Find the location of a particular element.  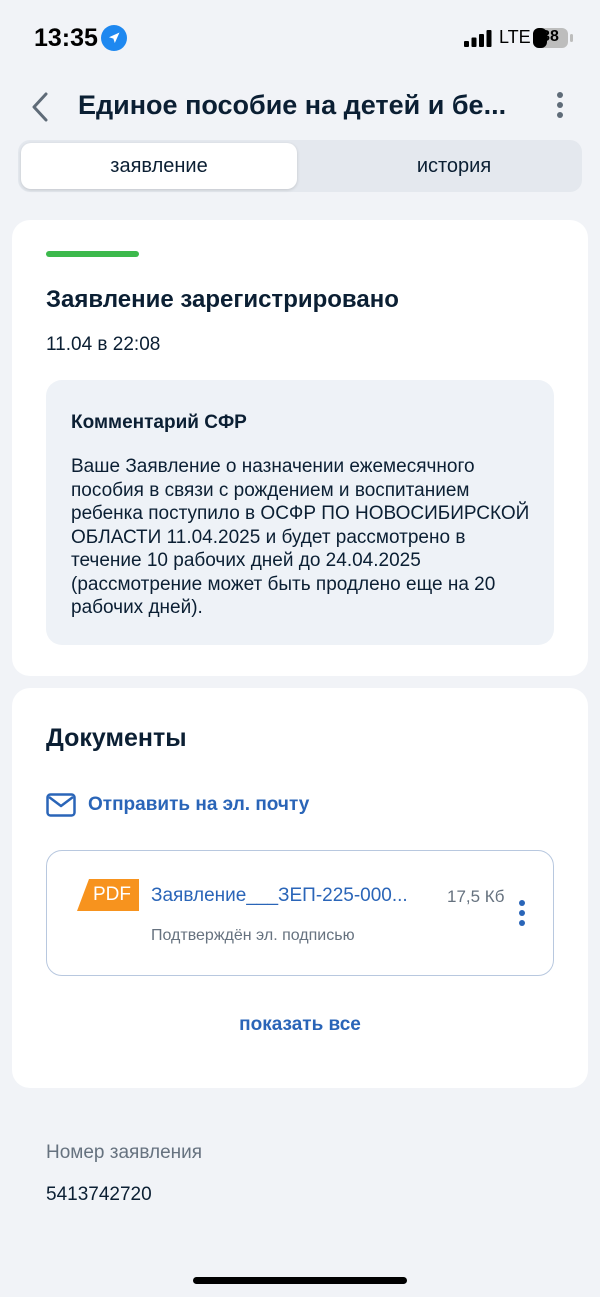

pdf-badge-label: PDF is located at coordinates (112, 894).